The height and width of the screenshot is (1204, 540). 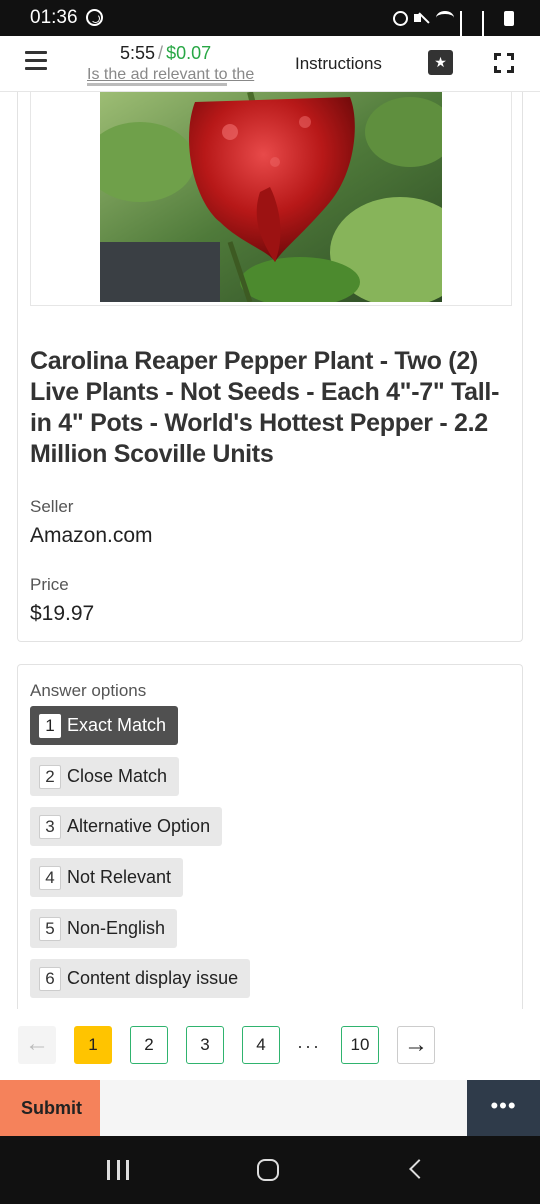 What do you see at coordinates (54, 17) in the screenshot?
I see `status-time: 01:36` at bounding box center [54, 17].